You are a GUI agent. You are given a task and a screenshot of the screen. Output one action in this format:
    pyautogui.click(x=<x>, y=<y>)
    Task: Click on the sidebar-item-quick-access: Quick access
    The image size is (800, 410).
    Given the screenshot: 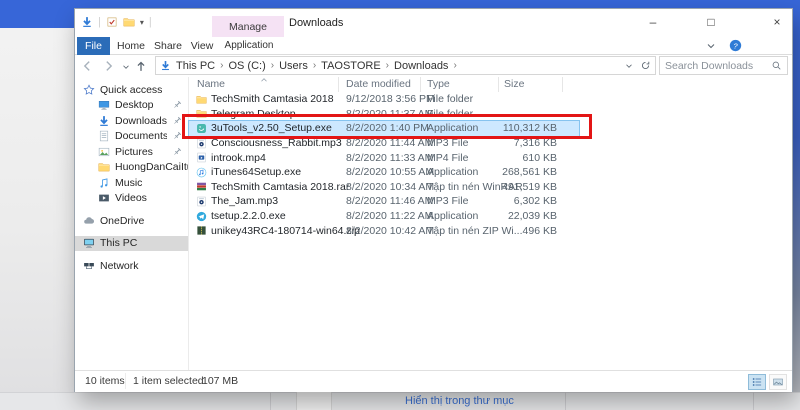 What is the action you would take?
    pyautogui.click(x=131, y=90)
    